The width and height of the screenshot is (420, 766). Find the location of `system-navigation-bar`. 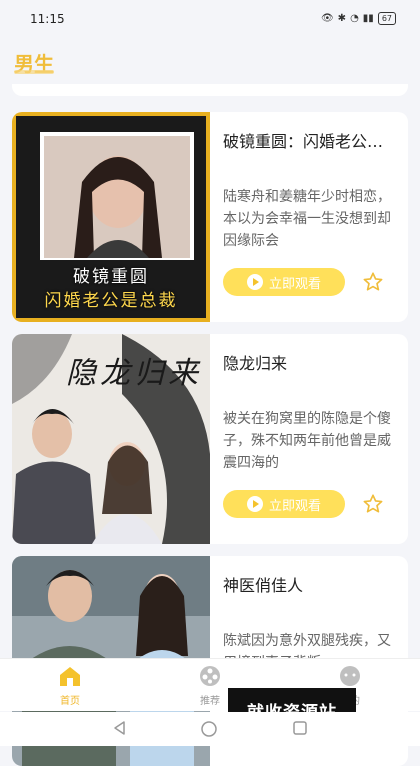

system-navigation-bar is located at coordinates (210, 729).